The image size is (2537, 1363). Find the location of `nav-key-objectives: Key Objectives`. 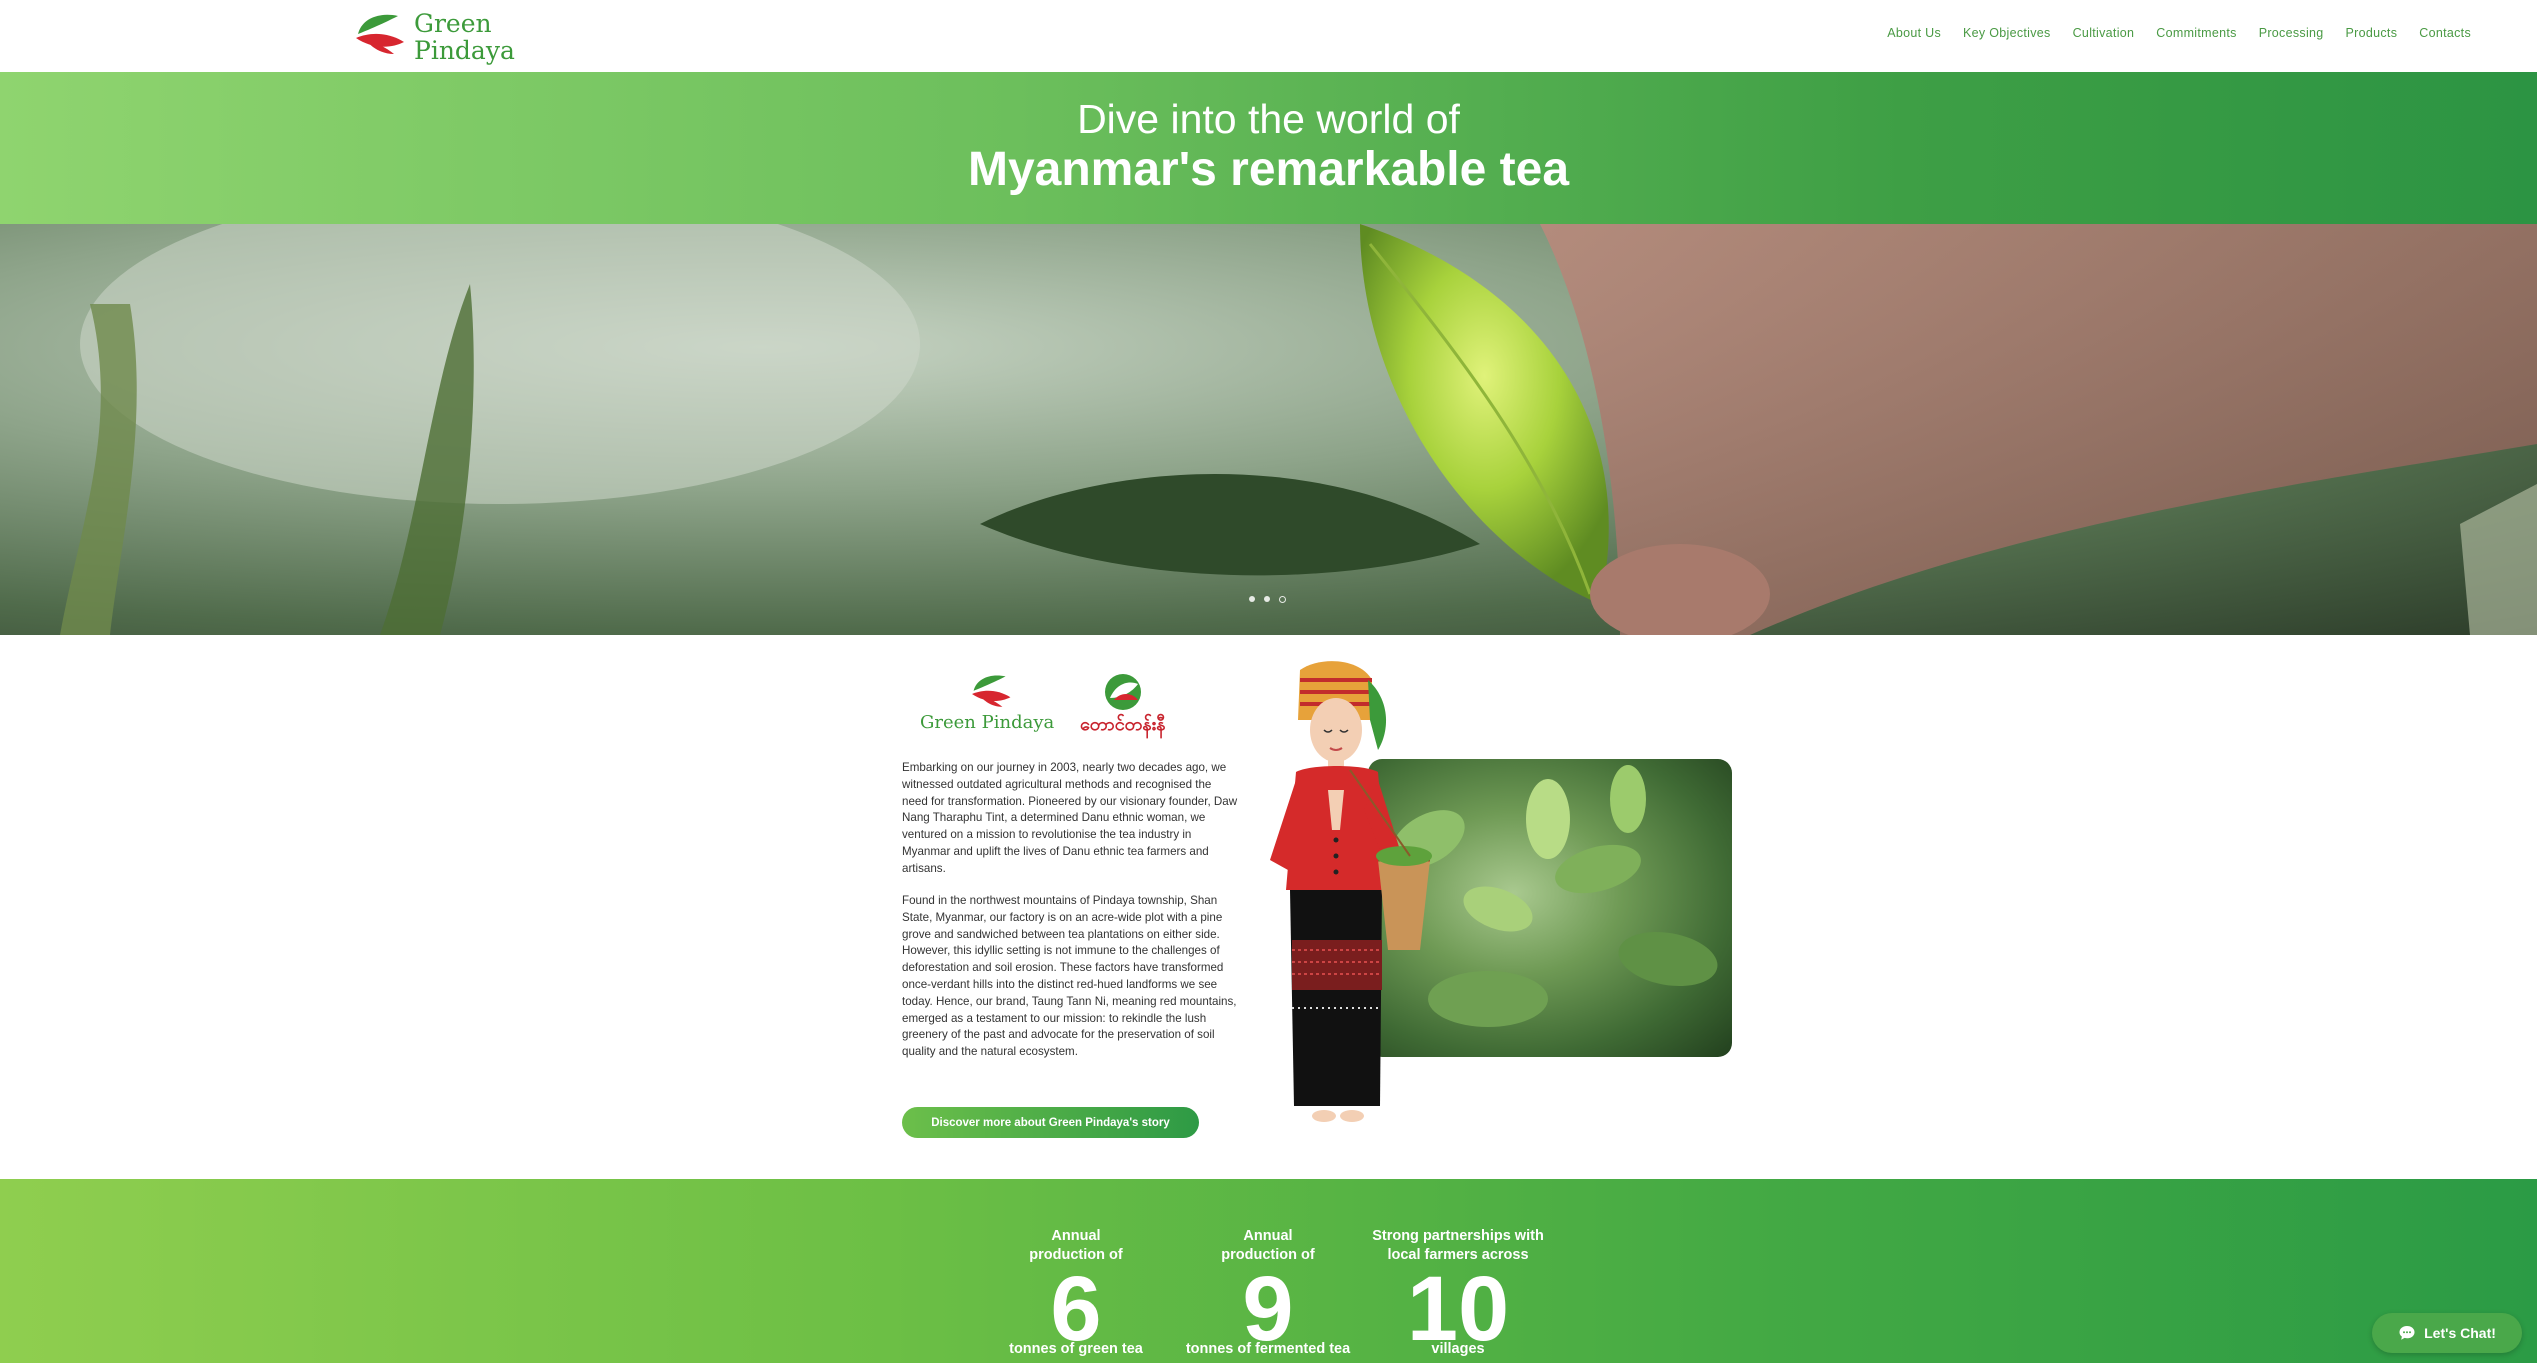

nav-key-objectives: Key Objectives is located at coordinates (2007, 33).